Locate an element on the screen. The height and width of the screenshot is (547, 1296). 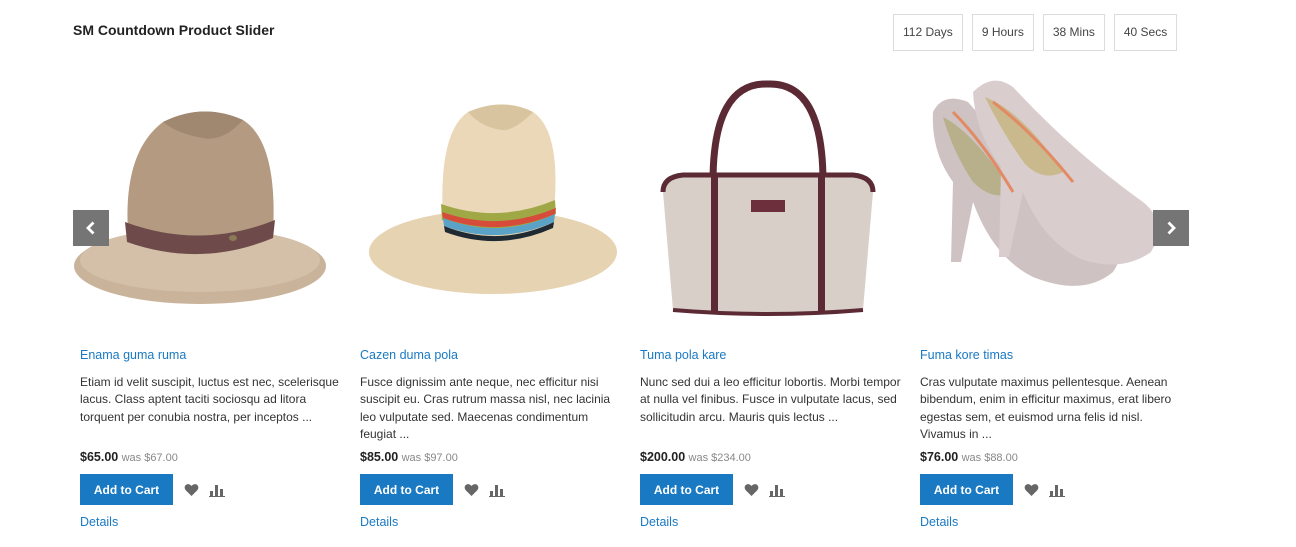
countdown-mins: 38 Mins is located at coordinates (1073, 32).